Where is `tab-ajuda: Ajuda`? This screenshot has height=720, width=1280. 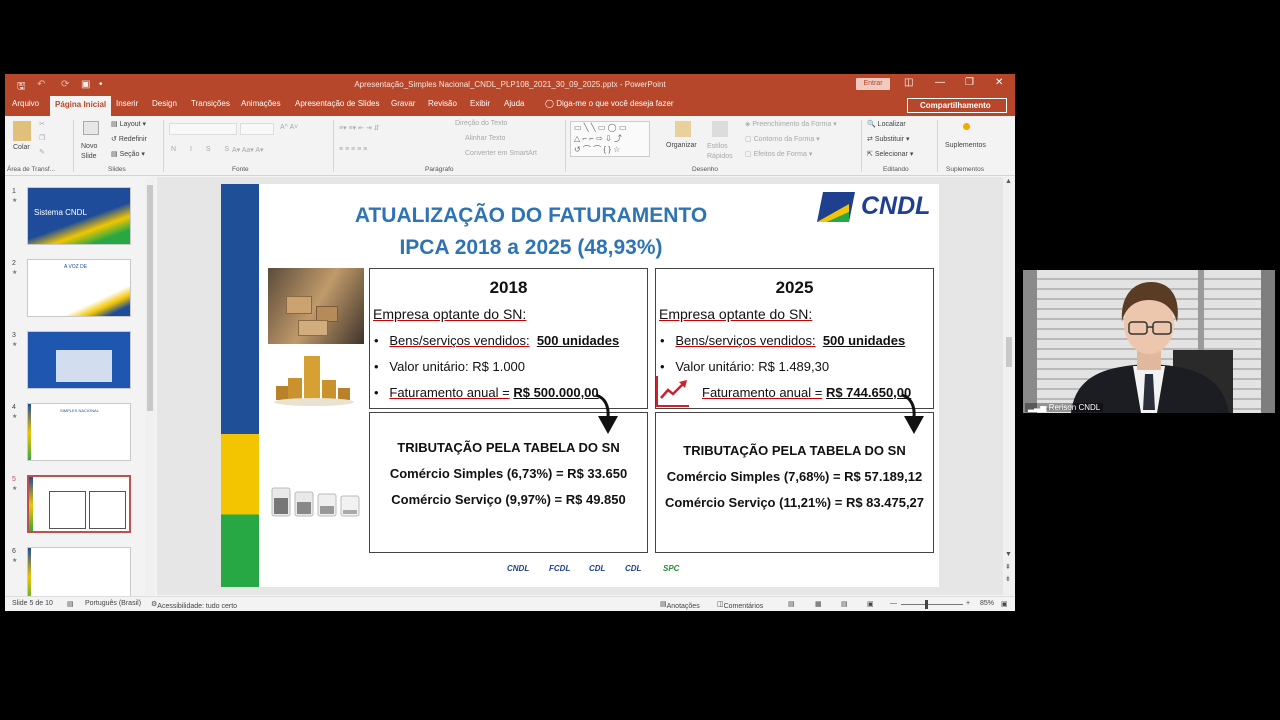 tab-ajuda: Ajuda is located at coordinates (514, 103).